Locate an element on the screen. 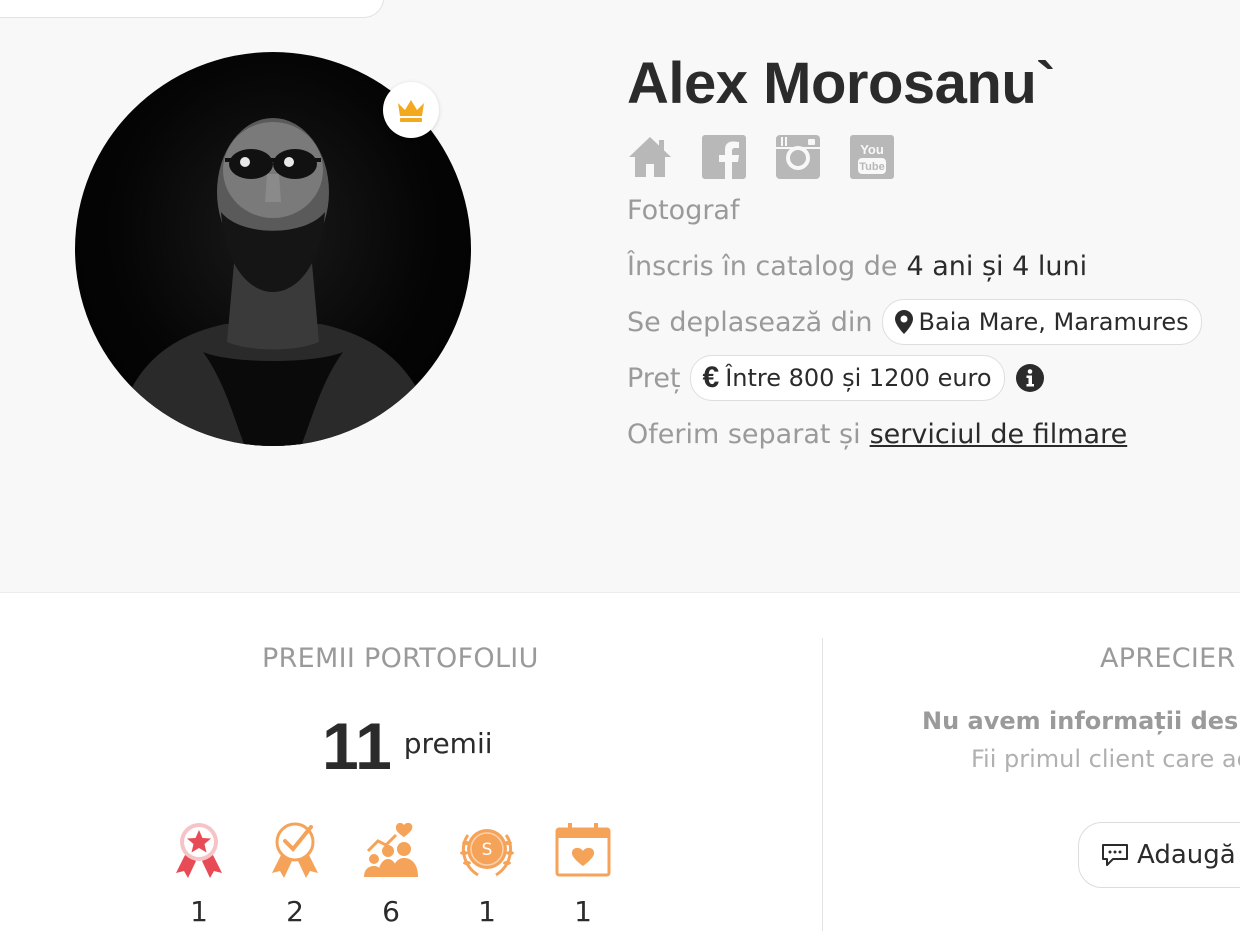 The height and width of the screenshot is (931, 1240). award-badge: S 1 is located at coordinates (487, 874).